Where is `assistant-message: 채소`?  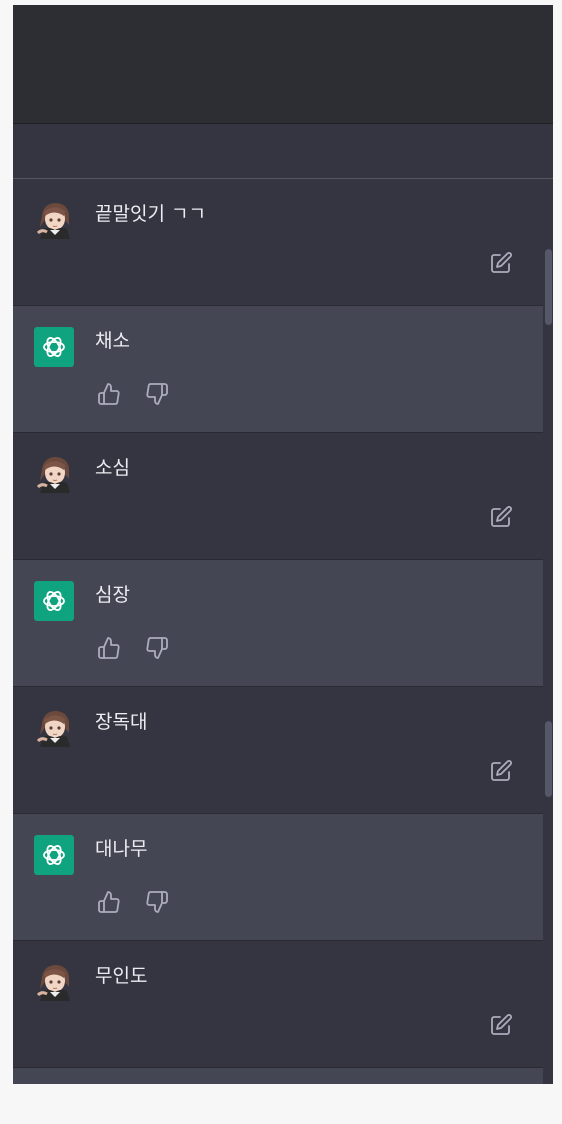 assistant-message: 채소 is located at coordinates (278, 369).